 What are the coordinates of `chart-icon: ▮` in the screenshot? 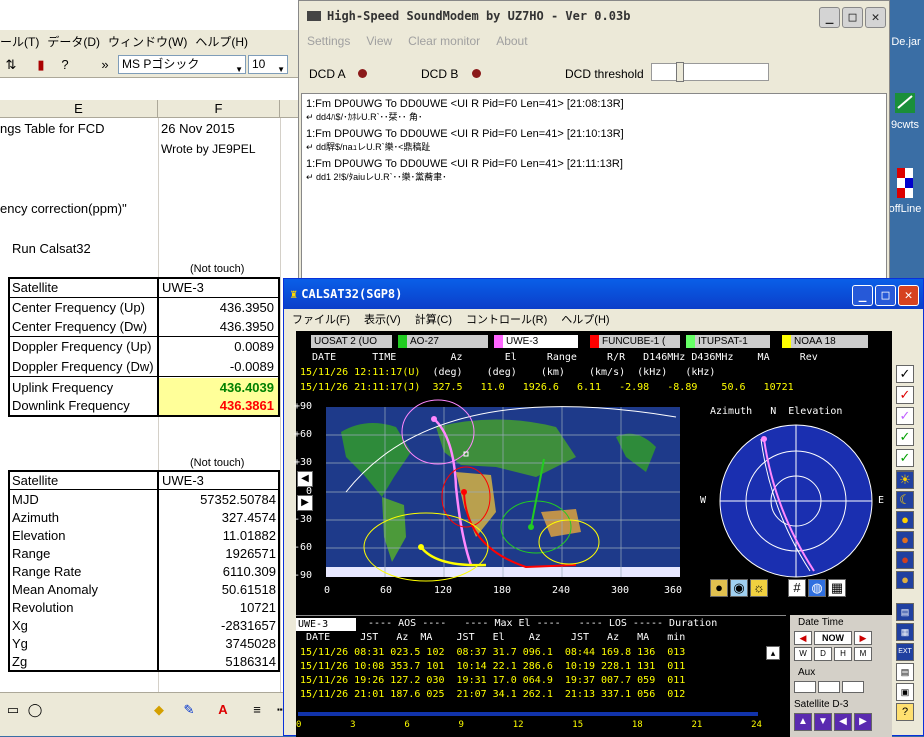 It's located at (41, 65).